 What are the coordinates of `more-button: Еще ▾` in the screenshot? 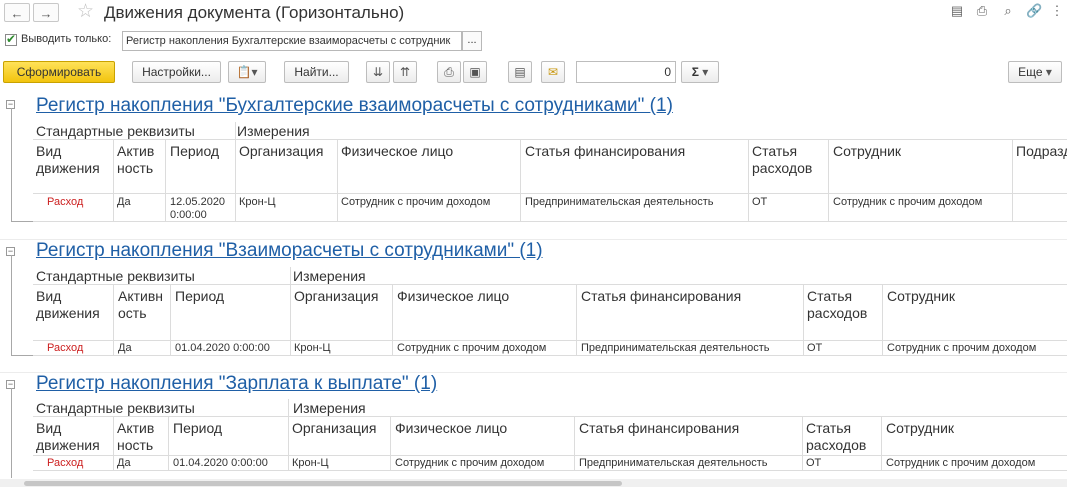 It's located at (1035, 72).